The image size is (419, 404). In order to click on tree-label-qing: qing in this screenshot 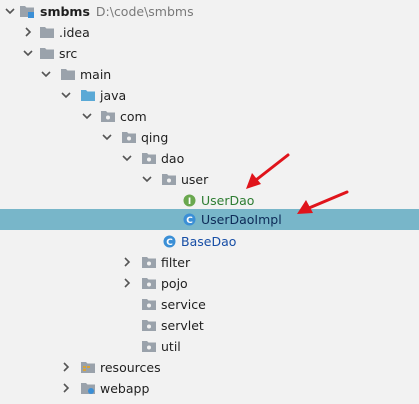, I will do `click(155, 137)`.